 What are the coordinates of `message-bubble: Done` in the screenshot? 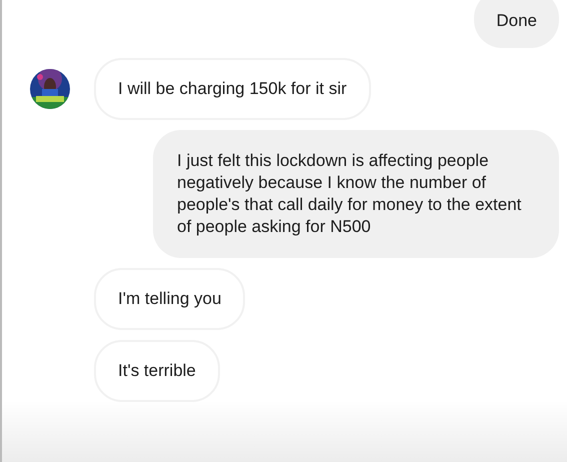 It's located at (516, 24).